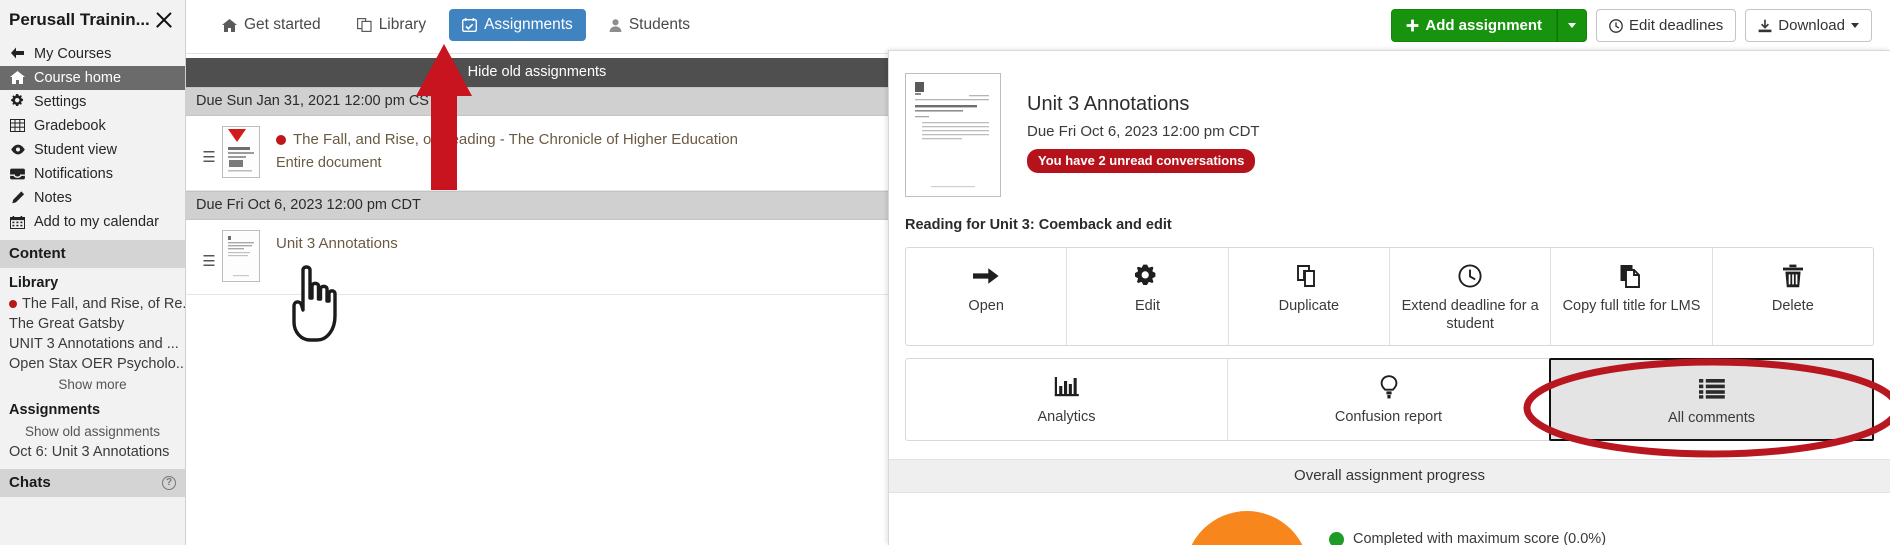 This screenshot has width=1890, height=545. Describe the element at coordinates (1471, 297) in the screenshot. I see `extend-deadline-button: Extend deadline for a student` at that location.